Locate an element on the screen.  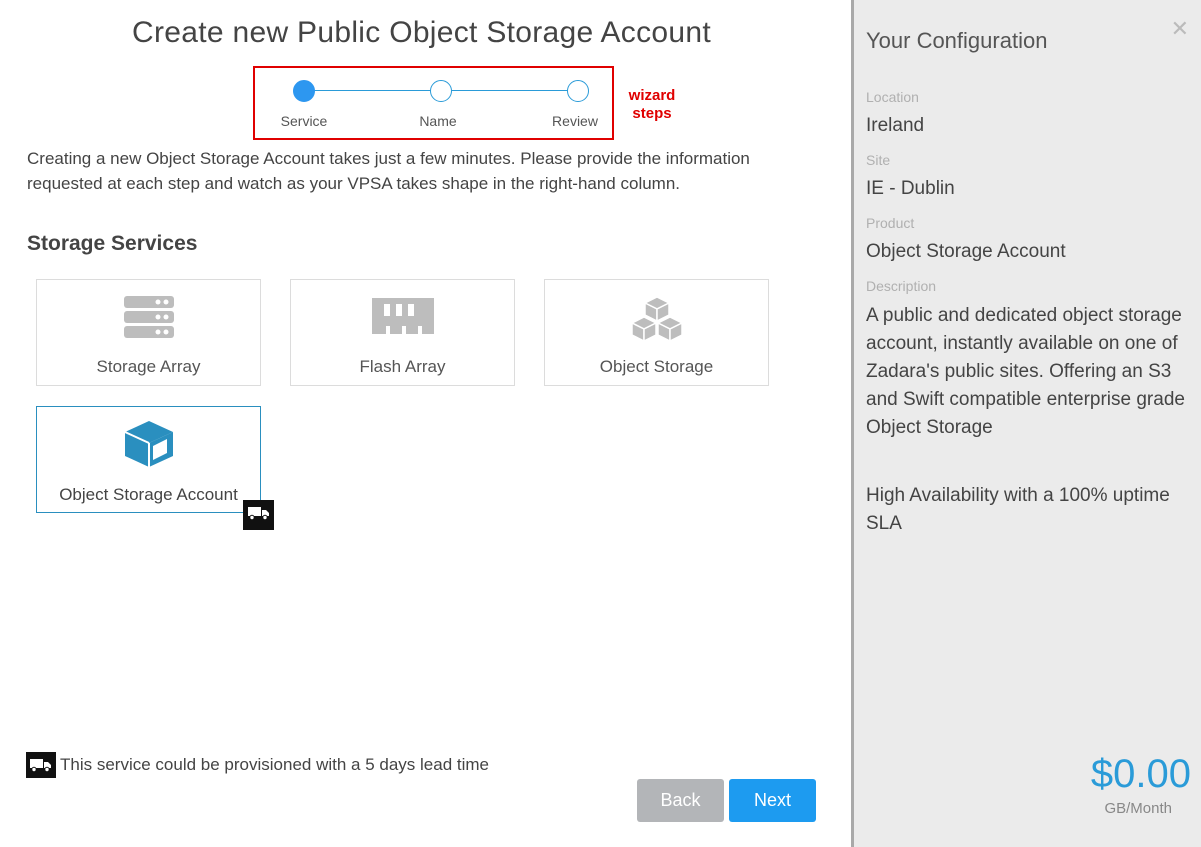
wizard-annotation-line2: steps is located at coordinates (652, 113).